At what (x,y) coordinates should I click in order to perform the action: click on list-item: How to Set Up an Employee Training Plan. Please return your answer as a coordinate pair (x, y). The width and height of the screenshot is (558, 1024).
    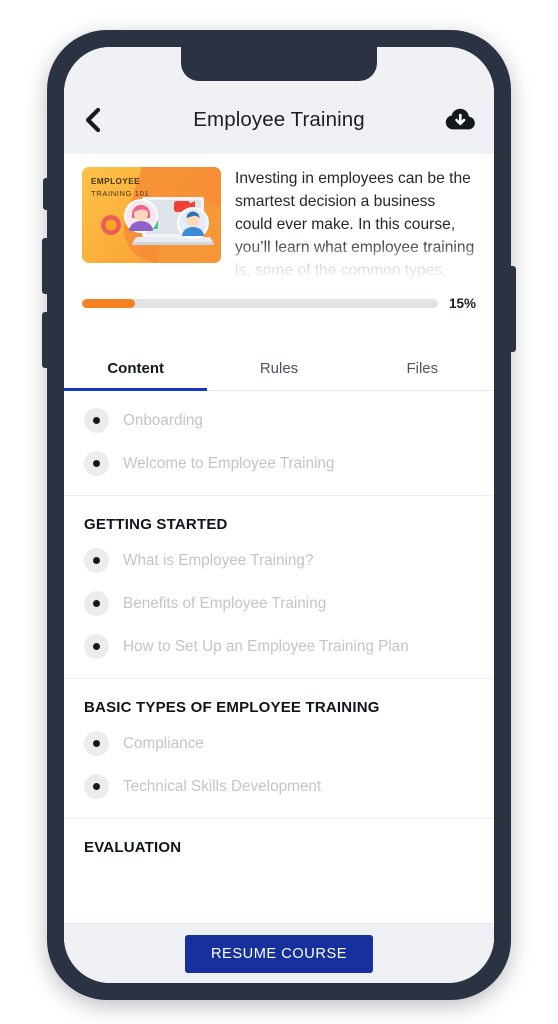
    Looking at the image, I should click on (279, 646).